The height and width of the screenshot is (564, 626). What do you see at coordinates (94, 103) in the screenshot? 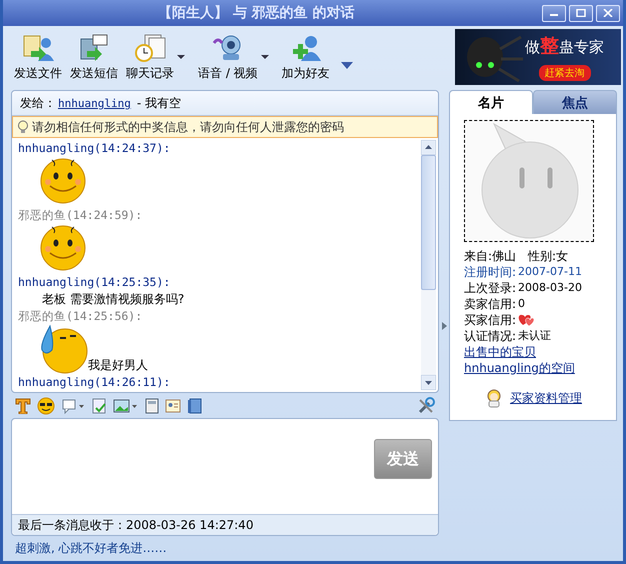
I see `recipient-link: hnhuangling` at bounding box center [94, 103].